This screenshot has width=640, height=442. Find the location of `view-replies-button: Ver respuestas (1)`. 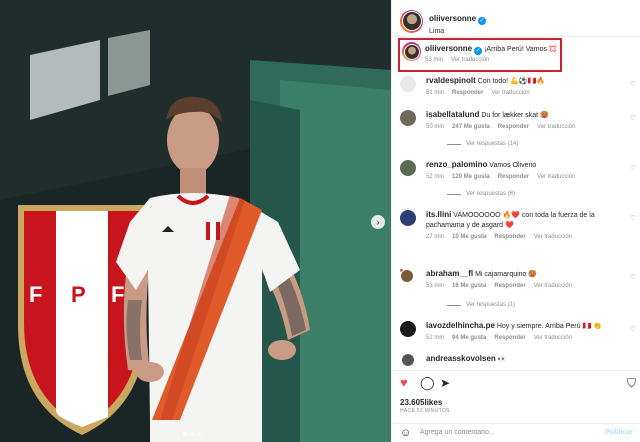

view-replies-button: Ver respuestas (1) is located at coordinates (481, 305).